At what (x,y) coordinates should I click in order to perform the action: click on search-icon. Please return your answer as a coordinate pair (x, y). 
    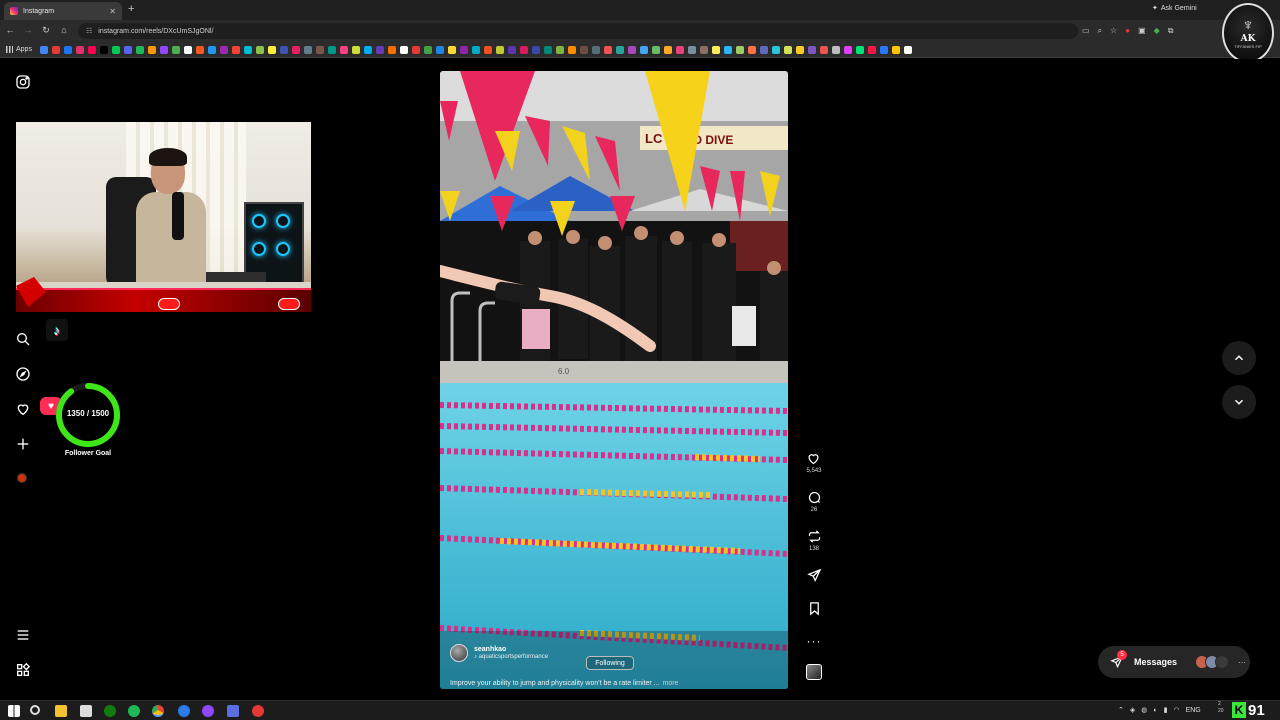
    Looking at the image, I should click on (23, 339).